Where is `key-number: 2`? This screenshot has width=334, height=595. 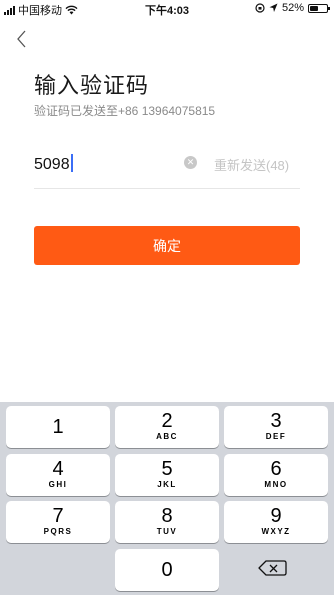
key-number: 2 is located at coordinates (167, 421).